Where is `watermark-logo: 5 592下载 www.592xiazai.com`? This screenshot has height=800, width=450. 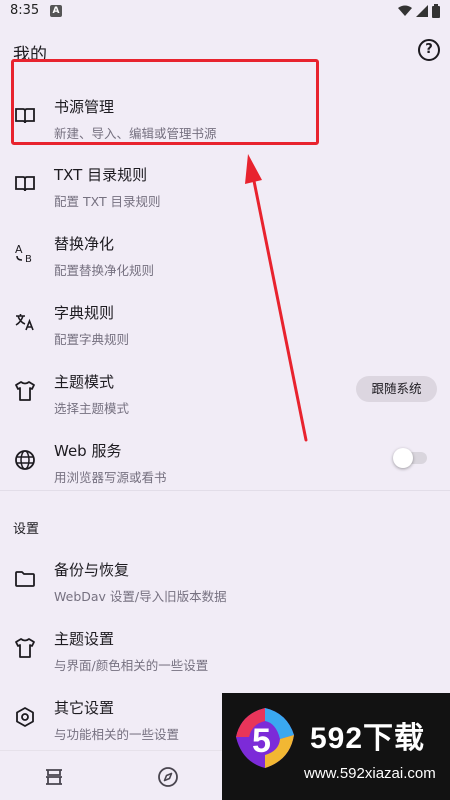
watermark-logo: 5 592下载 www.592xiazai.com is located at coordinates (336, 746).